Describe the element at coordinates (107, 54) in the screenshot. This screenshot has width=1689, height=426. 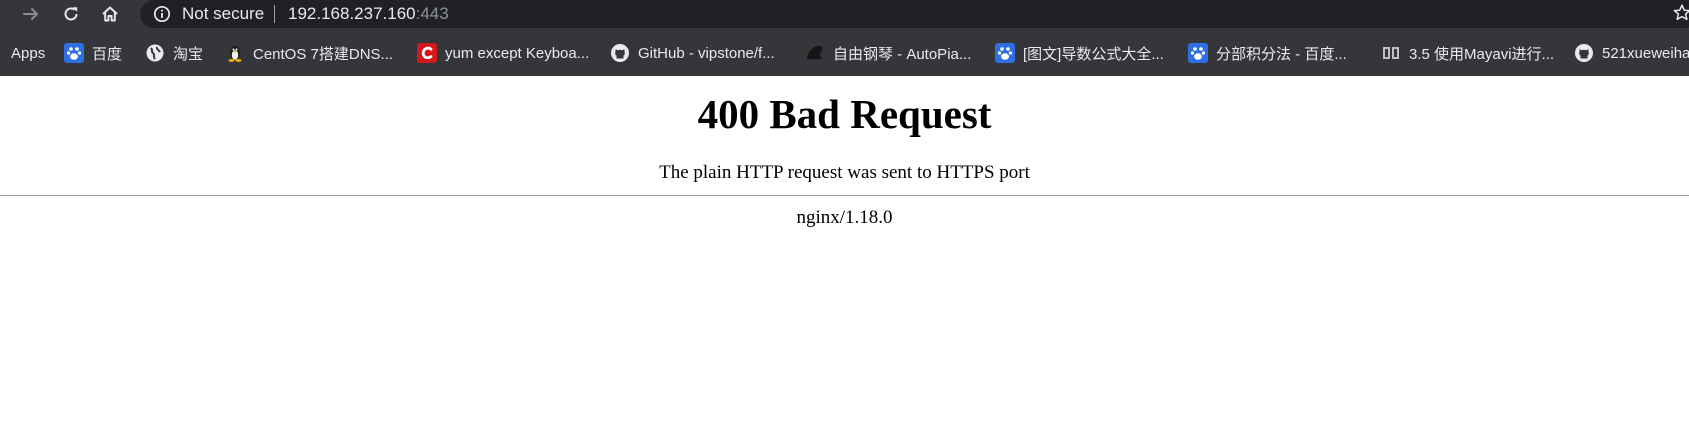
I see `bookmark-label: 百度` at that location.